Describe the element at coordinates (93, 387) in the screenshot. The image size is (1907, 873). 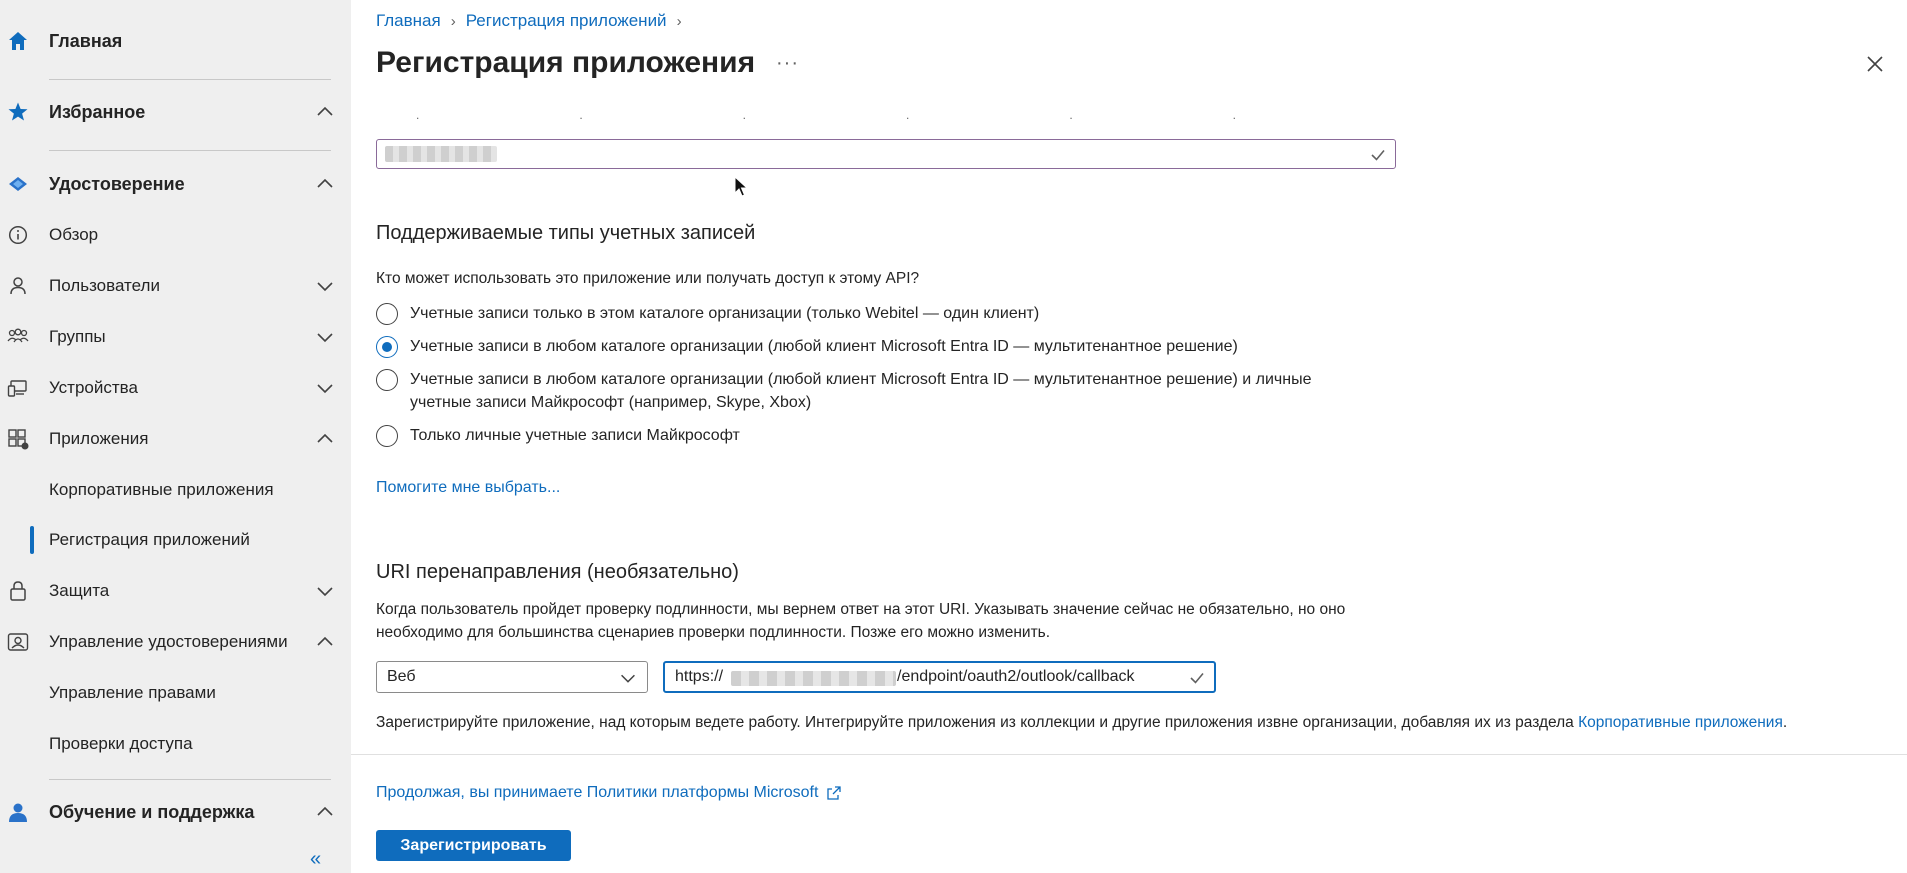
I see `sidebar-item-label: Устройства` at that location.